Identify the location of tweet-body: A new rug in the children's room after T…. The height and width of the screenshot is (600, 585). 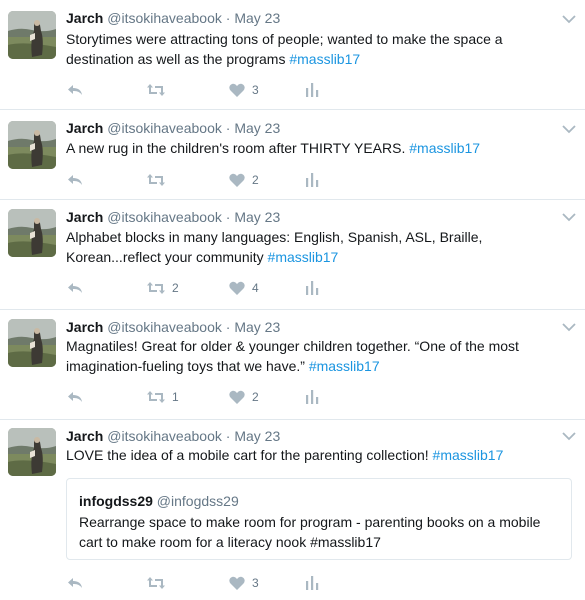
(236, 148).